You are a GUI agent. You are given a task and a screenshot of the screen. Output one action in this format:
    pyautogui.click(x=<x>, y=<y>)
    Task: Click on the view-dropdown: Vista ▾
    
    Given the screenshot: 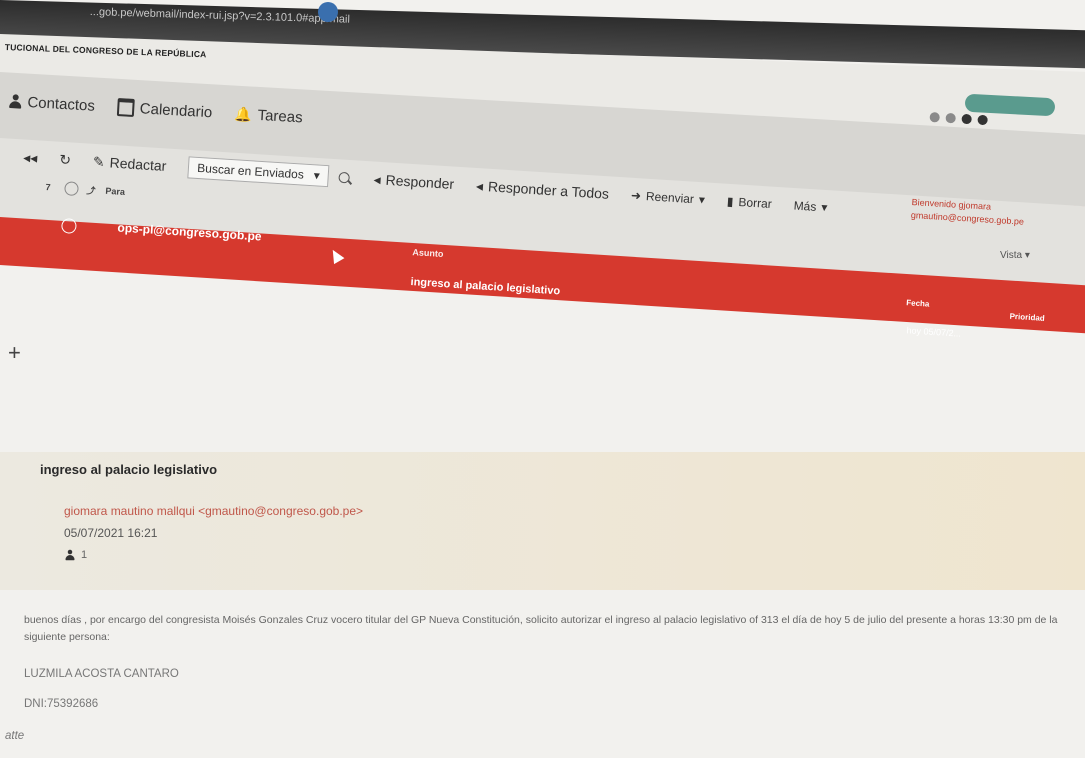 What is the action you would take?
    pyautogui.click(x=1015, y=255)
    